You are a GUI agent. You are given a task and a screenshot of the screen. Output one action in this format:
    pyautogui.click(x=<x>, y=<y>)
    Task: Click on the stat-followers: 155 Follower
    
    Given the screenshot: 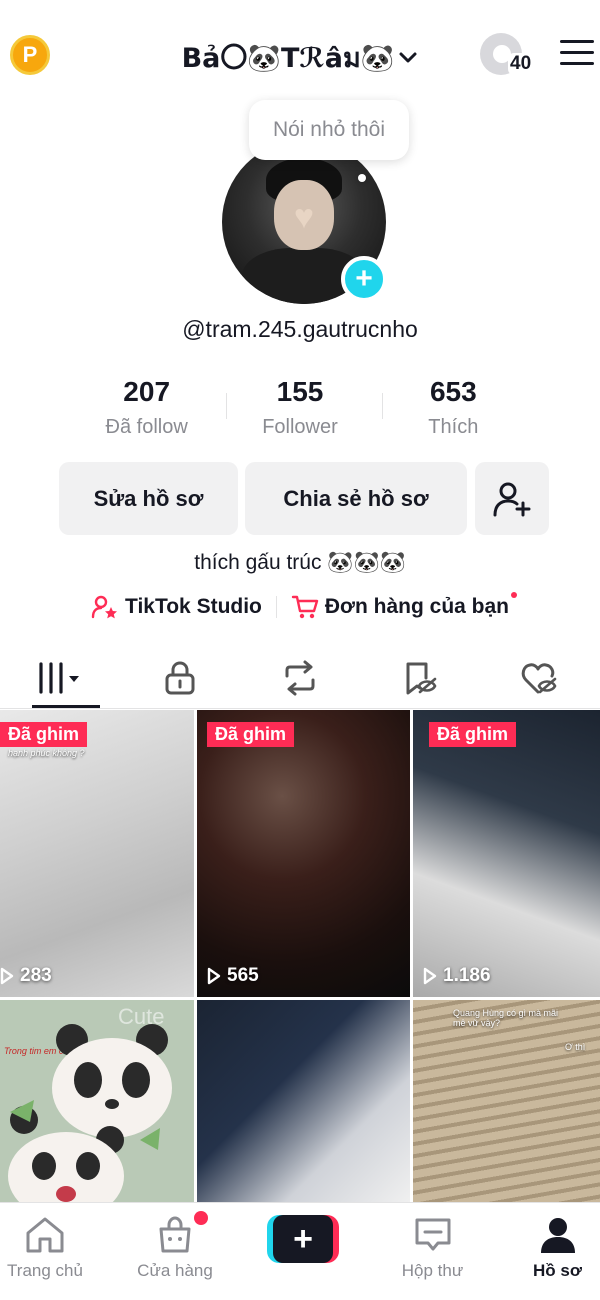 What is the action you would take?
    pyautogui.click(x=299, y=407)
    